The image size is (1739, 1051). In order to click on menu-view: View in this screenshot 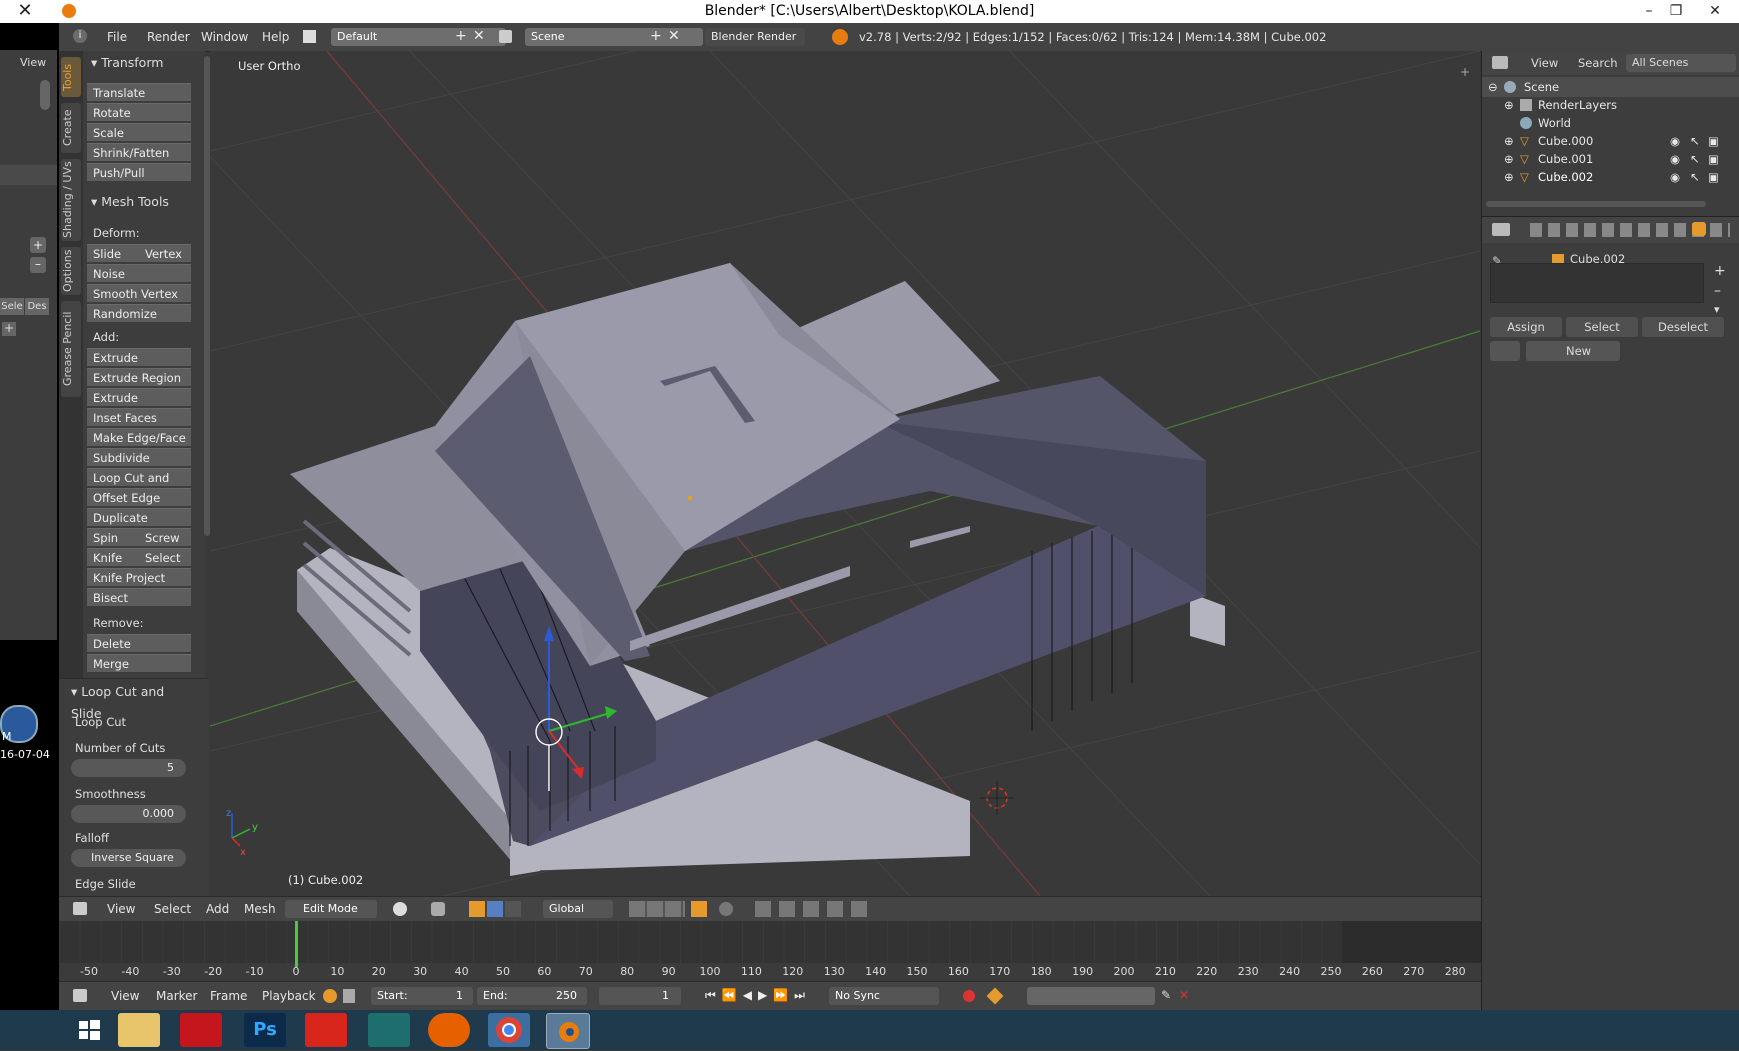, I will do `click(121, 909)`.